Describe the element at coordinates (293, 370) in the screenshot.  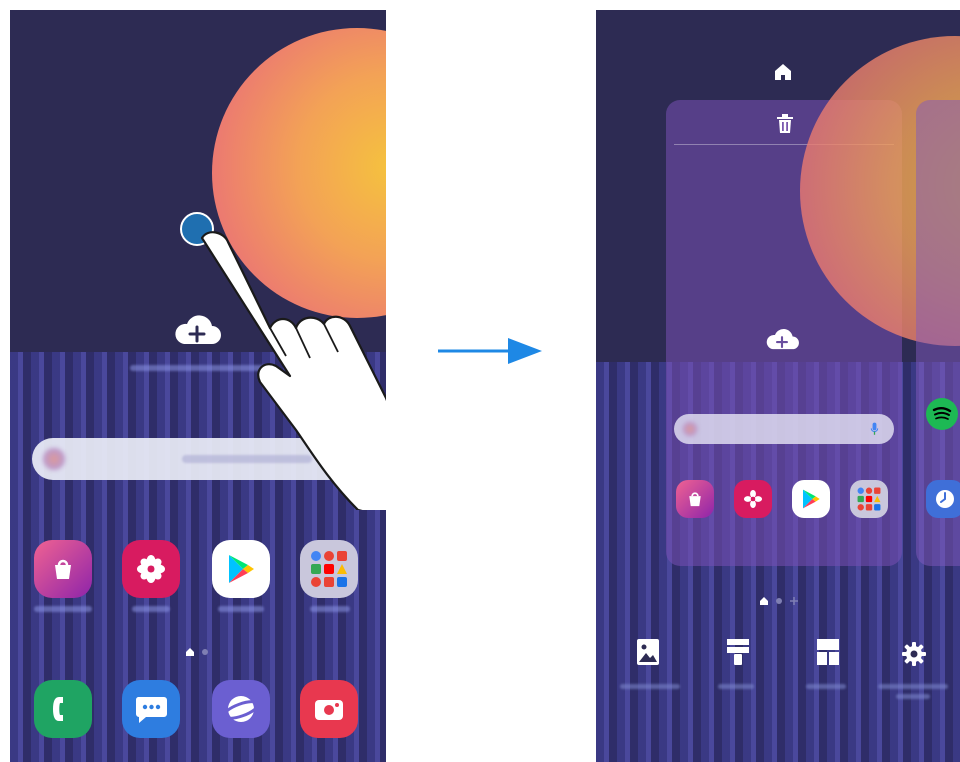
I see `hand-pointer-icon` at that location.